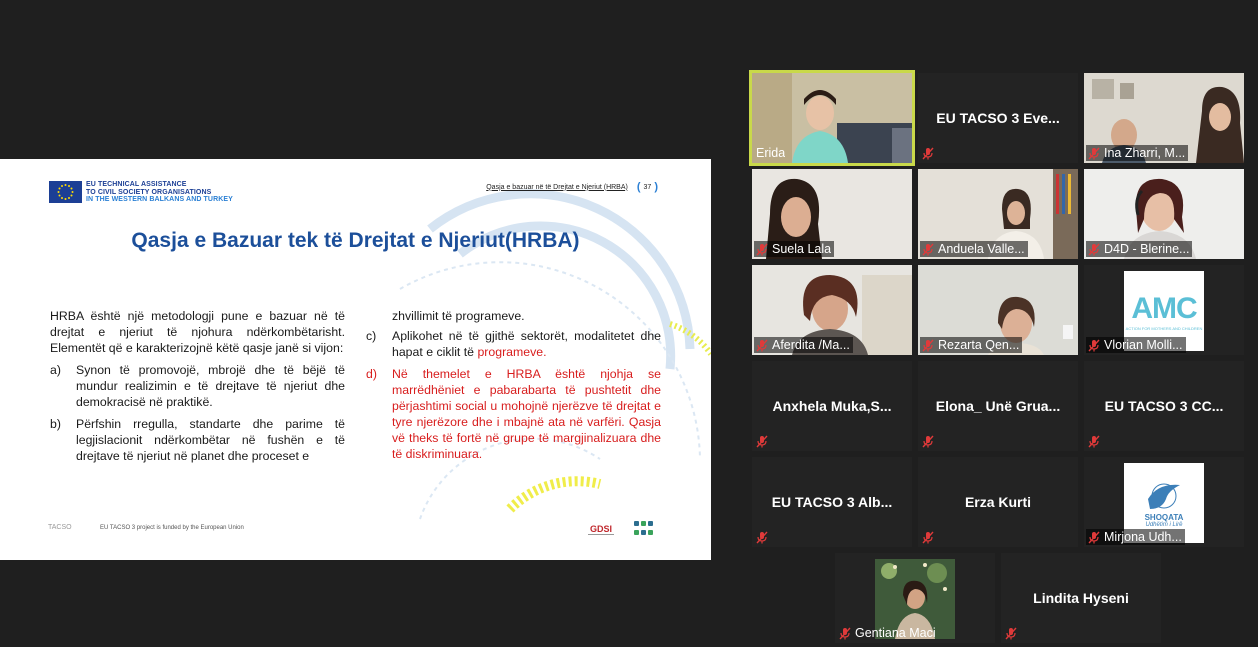  Describe the element at coordinates (1164, 496) in the screenshot. I see `dove-logo-icon` at that location.